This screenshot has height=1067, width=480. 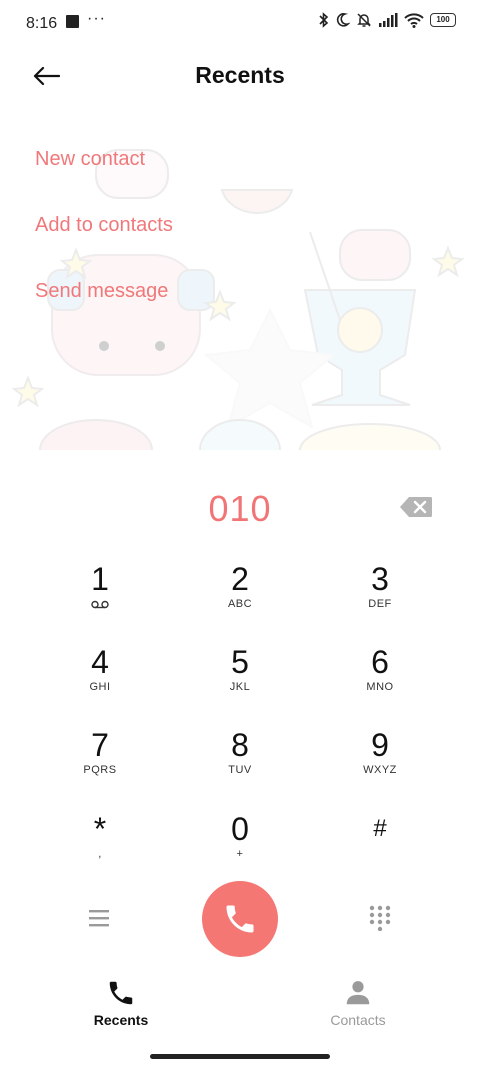 I want to click on person-icon, so click(x=358, y=993).